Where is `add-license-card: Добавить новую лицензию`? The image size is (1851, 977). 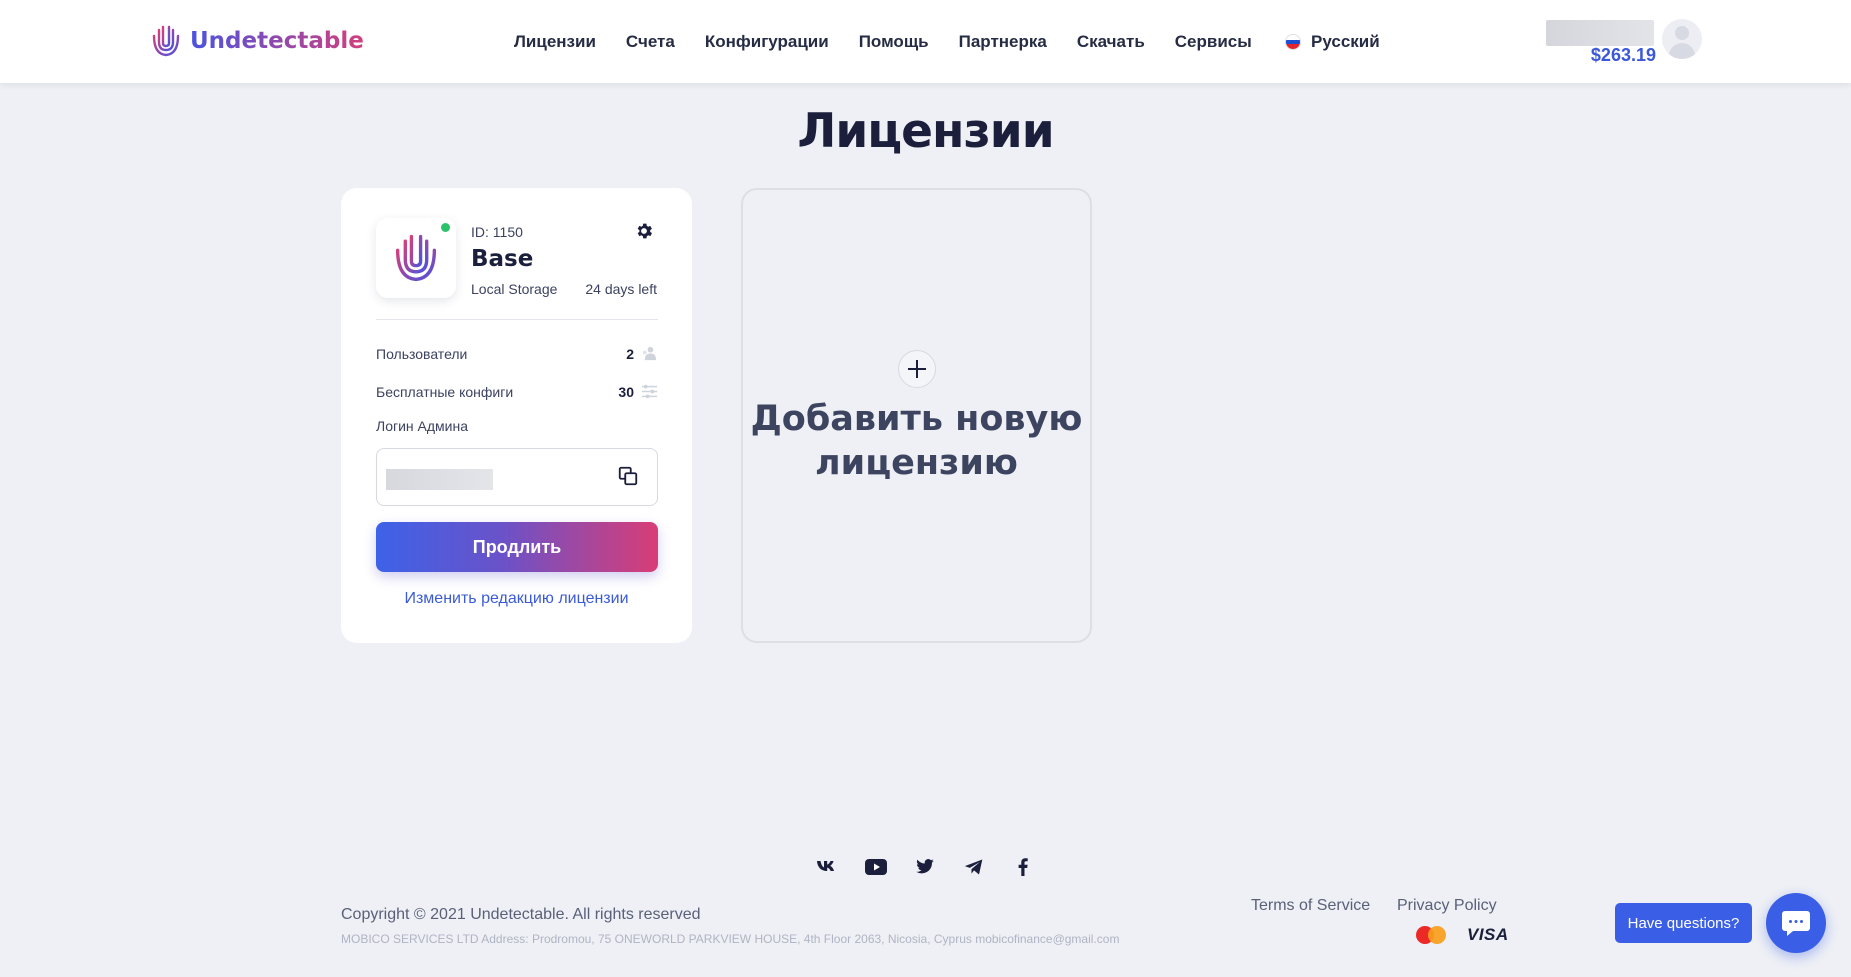 add-license-card: Добавить новую лицензию is located at coordinates (916, 415).